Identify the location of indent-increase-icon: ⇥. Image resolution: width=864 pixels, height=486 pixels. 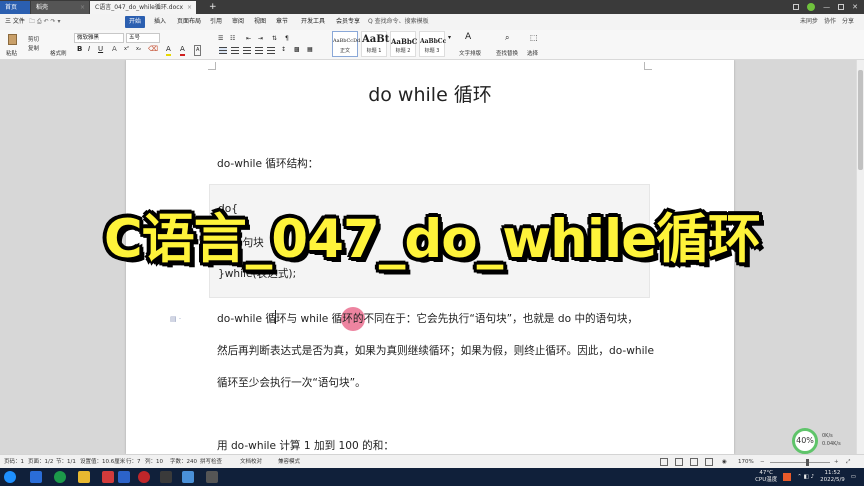
(260, 38).